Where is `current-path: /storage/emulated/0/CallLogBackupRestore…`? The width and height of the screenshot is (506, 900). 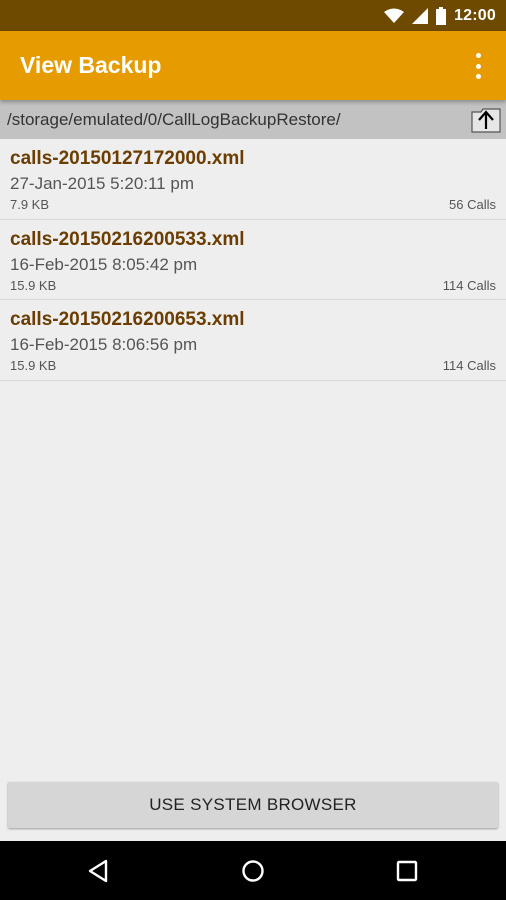
current-path: /storage/emulated/0/CallLogBackupRestore… is located at coordinates (174, 119).